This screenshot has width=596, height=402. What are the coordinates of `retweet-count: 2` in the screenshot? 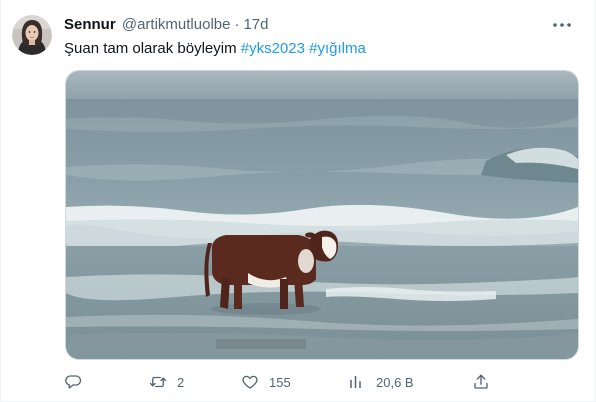 It's located at (181, 382).